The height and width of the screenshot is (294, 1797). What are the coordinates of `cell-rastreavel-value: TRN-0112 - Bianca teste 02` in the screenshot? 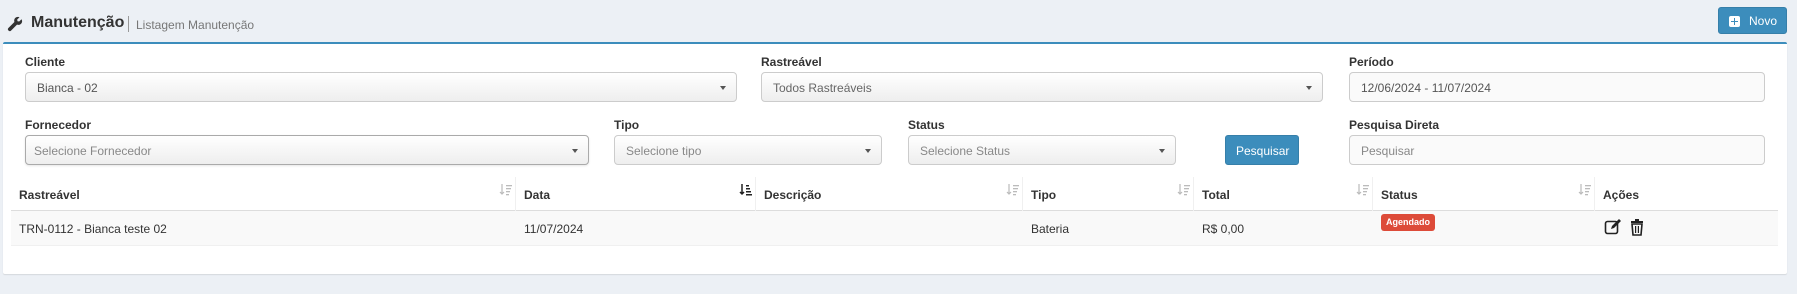 It's located at (93, 229).